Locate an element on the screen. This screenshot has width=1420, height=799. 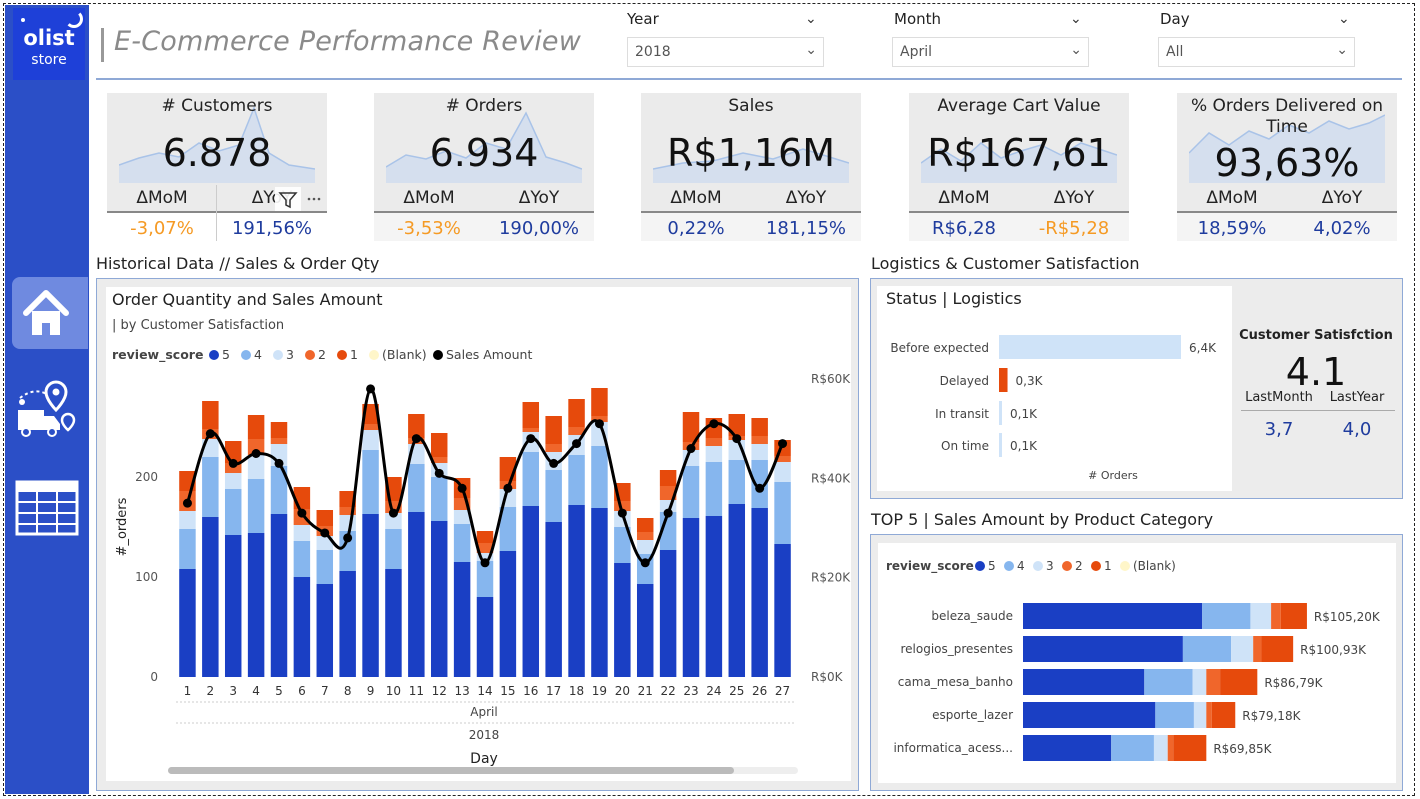
kpi-cell-divider is located at coordinates (216, 213).